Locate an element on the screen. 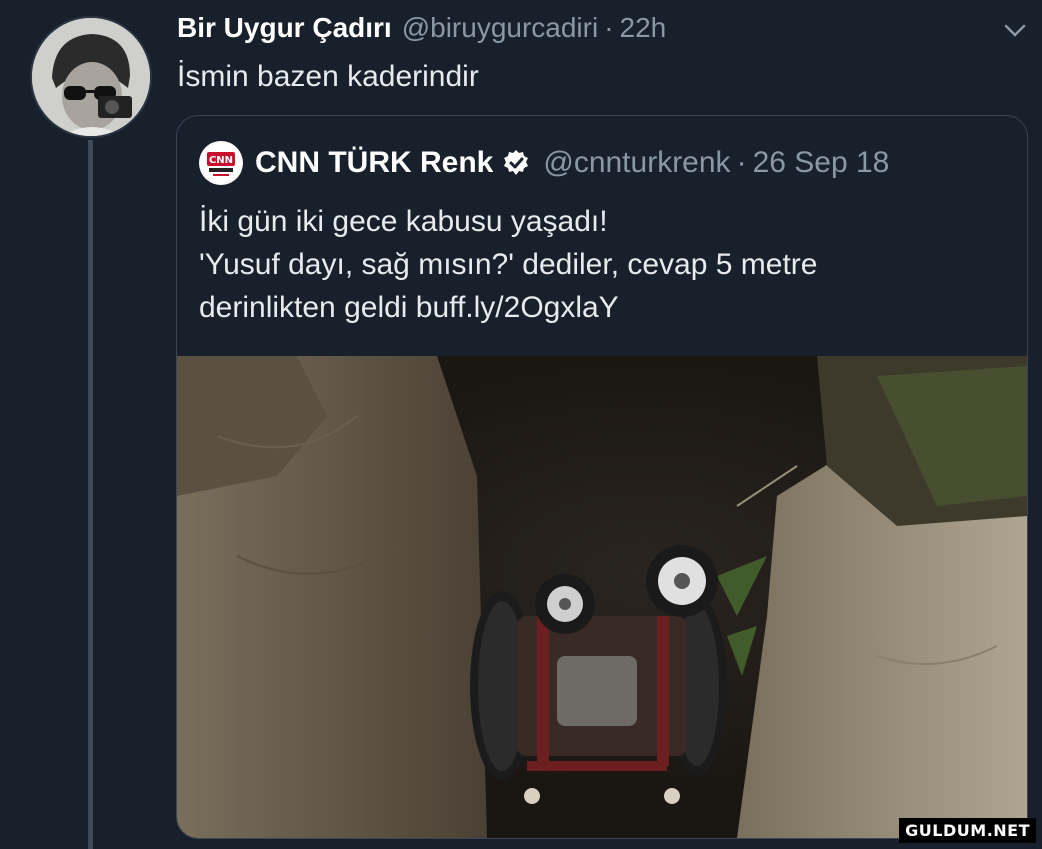 This screenshot has width=1042, height=849. avatar-portrait-icon is located at coordinates (91, 77).